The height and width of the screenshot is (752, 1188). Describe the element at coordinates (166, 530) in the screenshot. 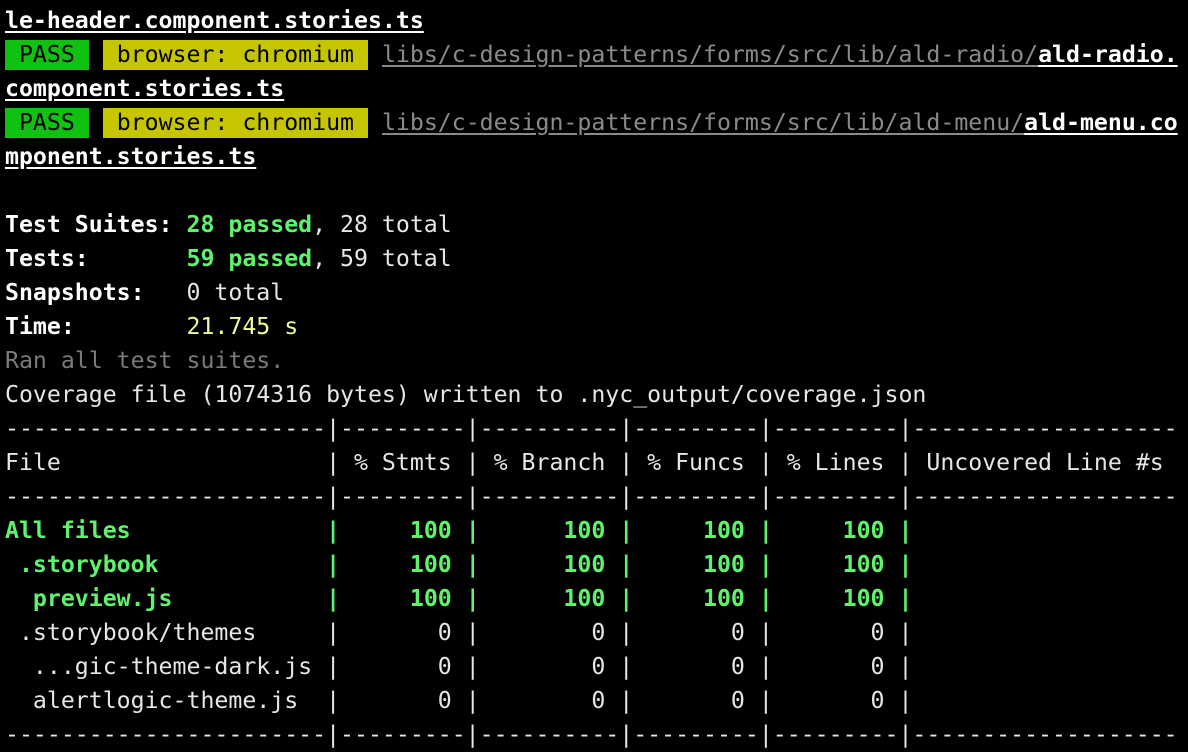

I see `coverage-file-name: All files` at that location.